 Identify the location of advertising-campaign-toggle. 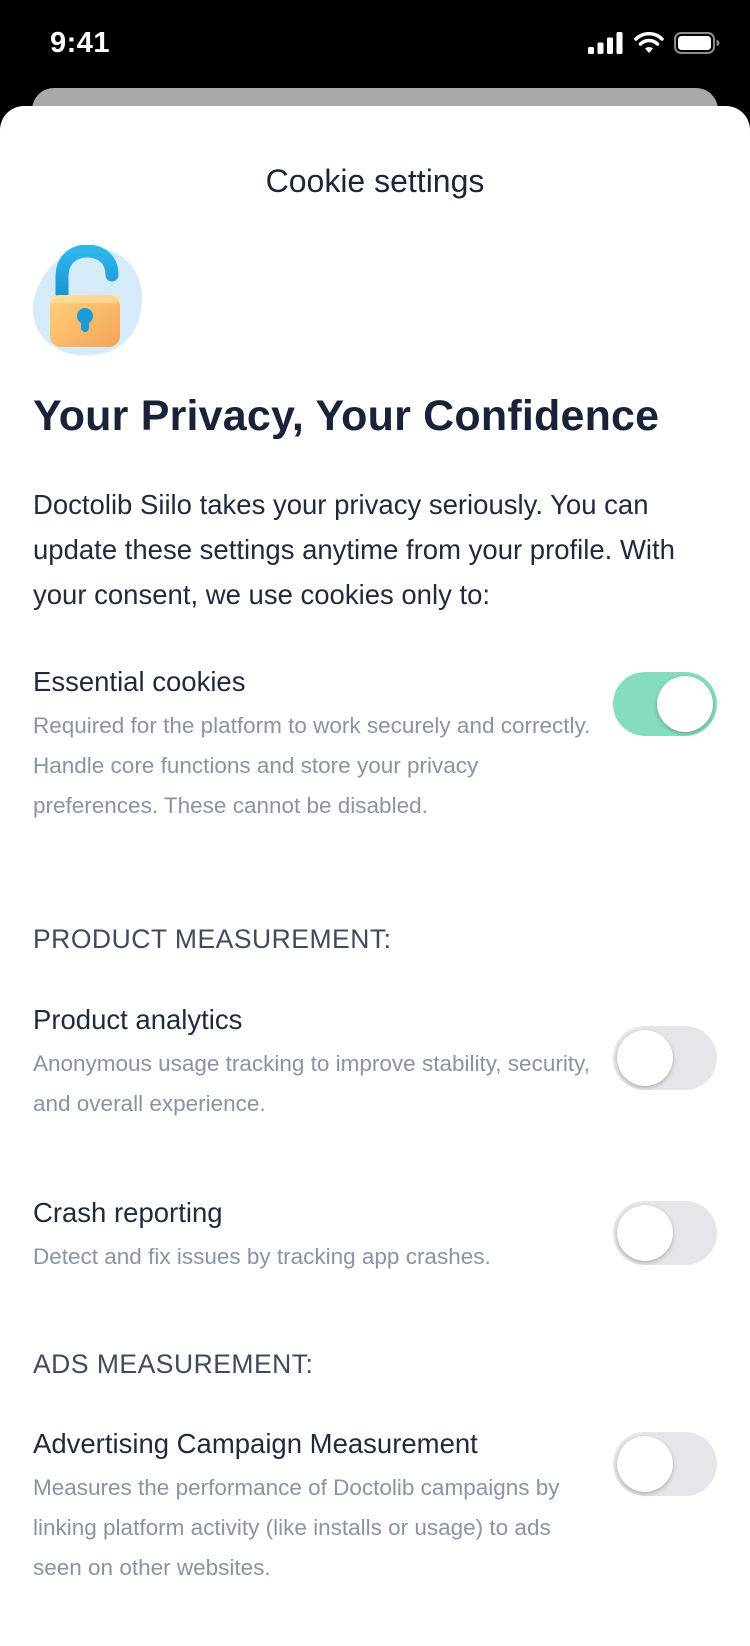
(665, 1464).